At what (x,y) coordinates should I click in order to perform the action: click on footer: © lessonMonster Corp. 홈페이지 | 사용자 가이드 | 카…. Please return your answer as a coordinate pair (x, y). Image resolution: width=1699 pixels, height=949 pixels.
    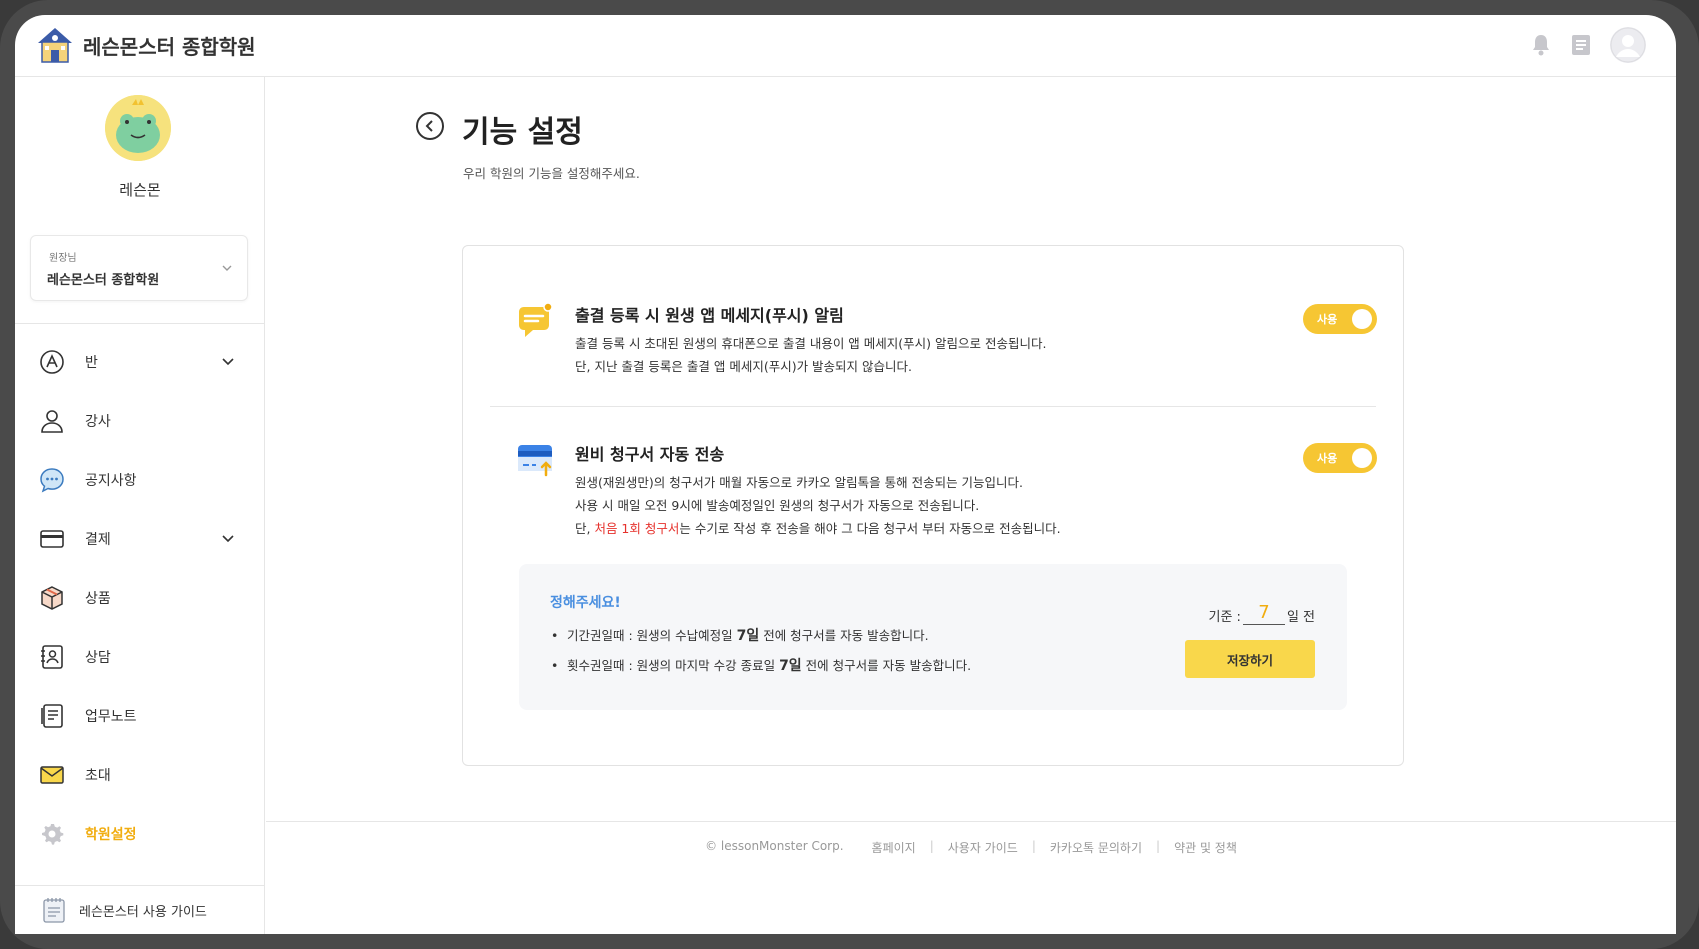
    Looking at the image, I should click on (971, 847).